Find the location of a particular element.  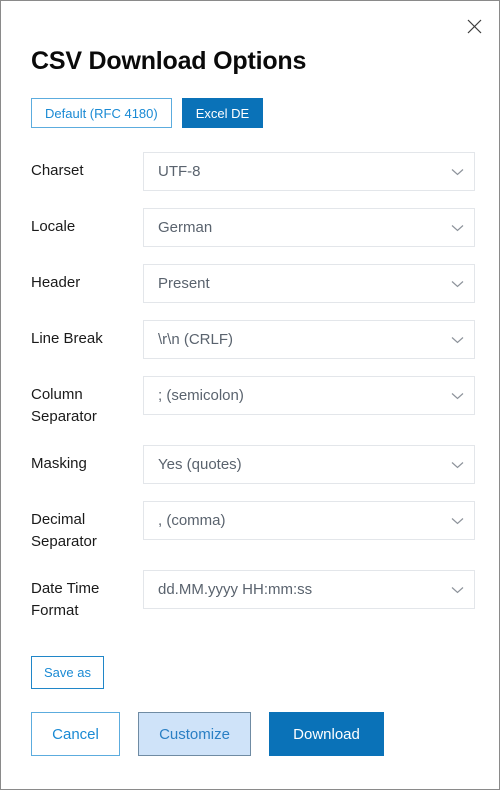

column-separator-select: ; (semicolon) is located at coordinates (309, 395).